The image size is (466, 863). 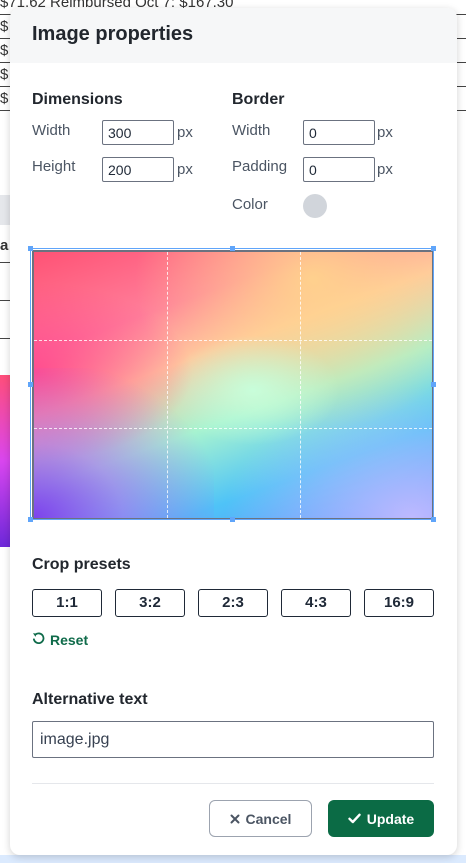 What do you see at coordinates (67, 603) in the screenshot?
I see `crop-preset-1-1-button: 1:1` at bounding box center [67, 603].